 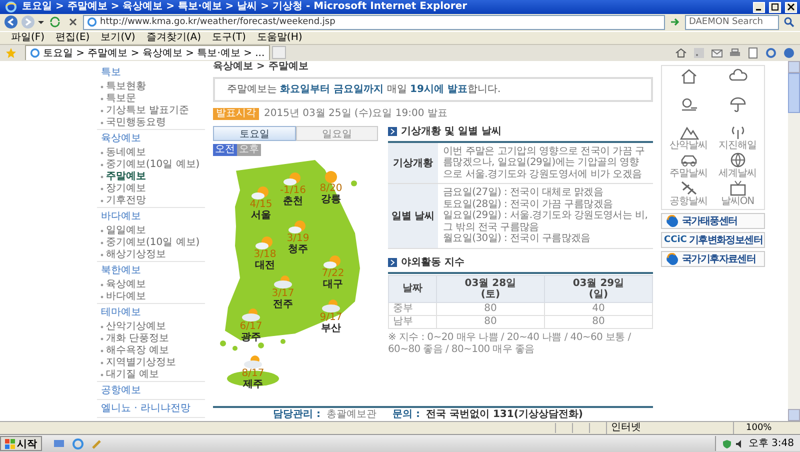 What do you see at coordinates (283, 293) in the screenshot?
I see `temperature: 3/17` at bounding box center [283, 293].